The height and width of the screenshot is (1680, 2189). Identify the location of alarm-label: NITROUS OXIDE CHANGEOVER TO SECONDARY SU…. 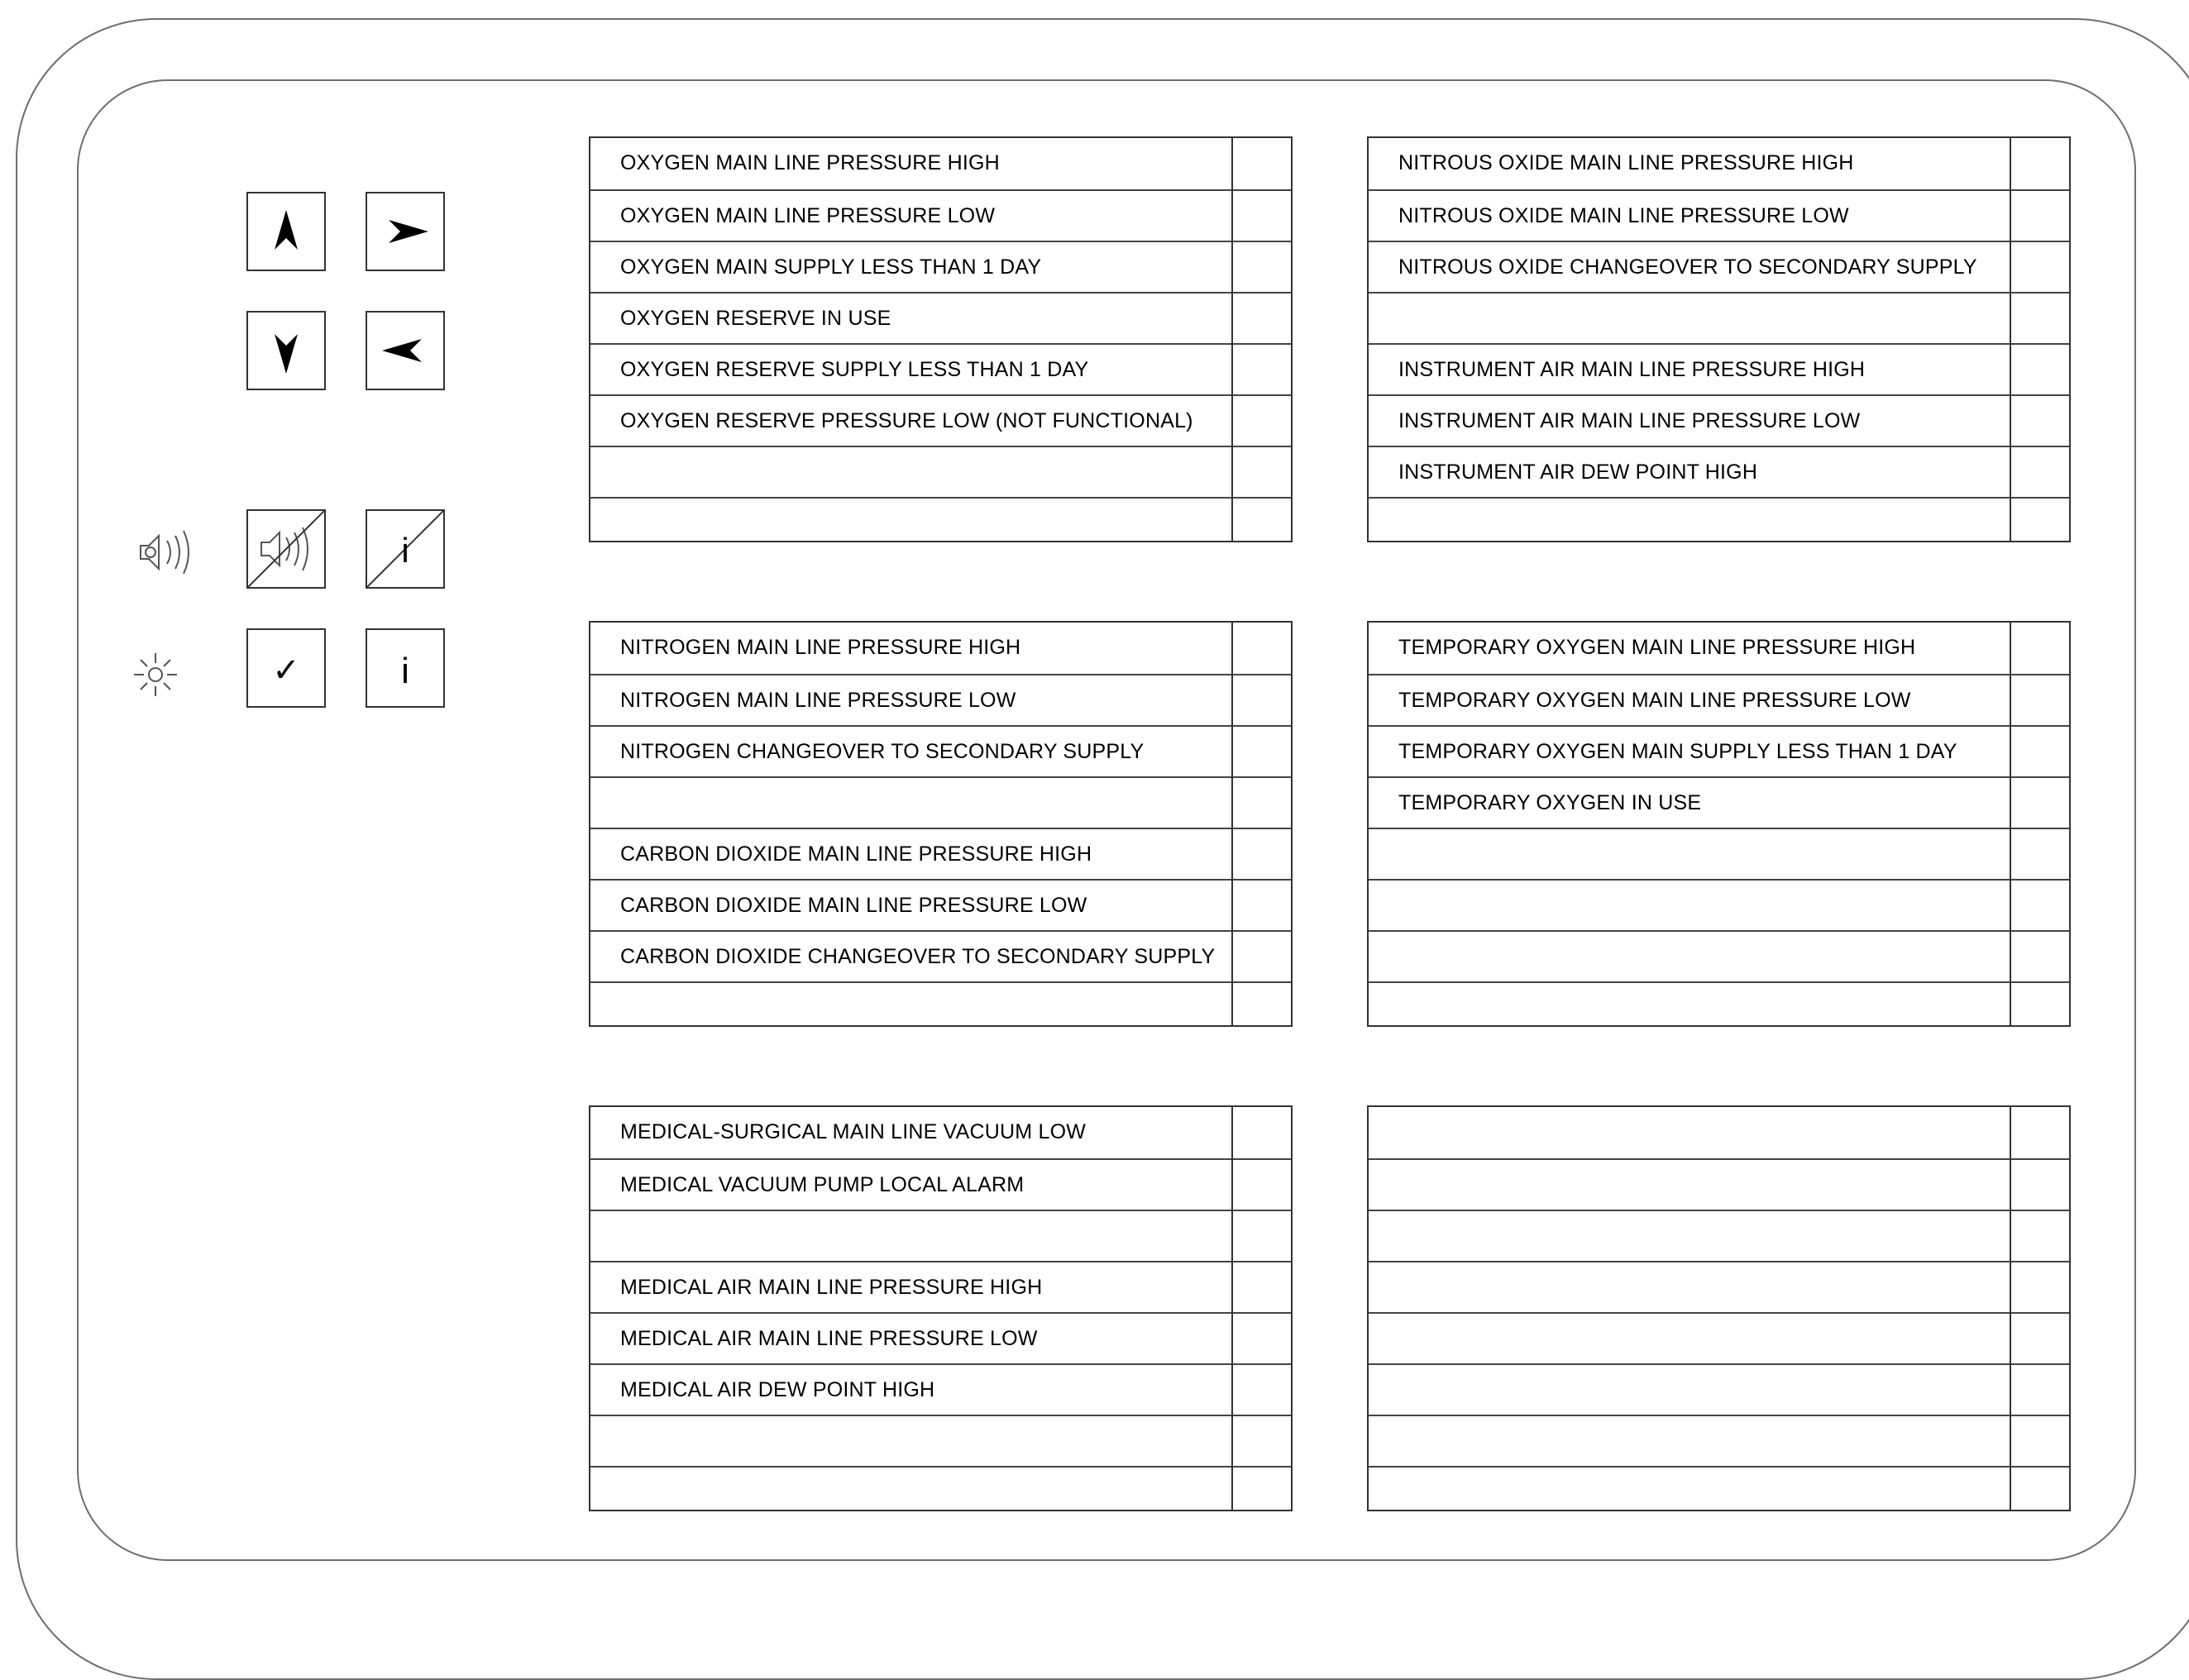
(1687, 267).